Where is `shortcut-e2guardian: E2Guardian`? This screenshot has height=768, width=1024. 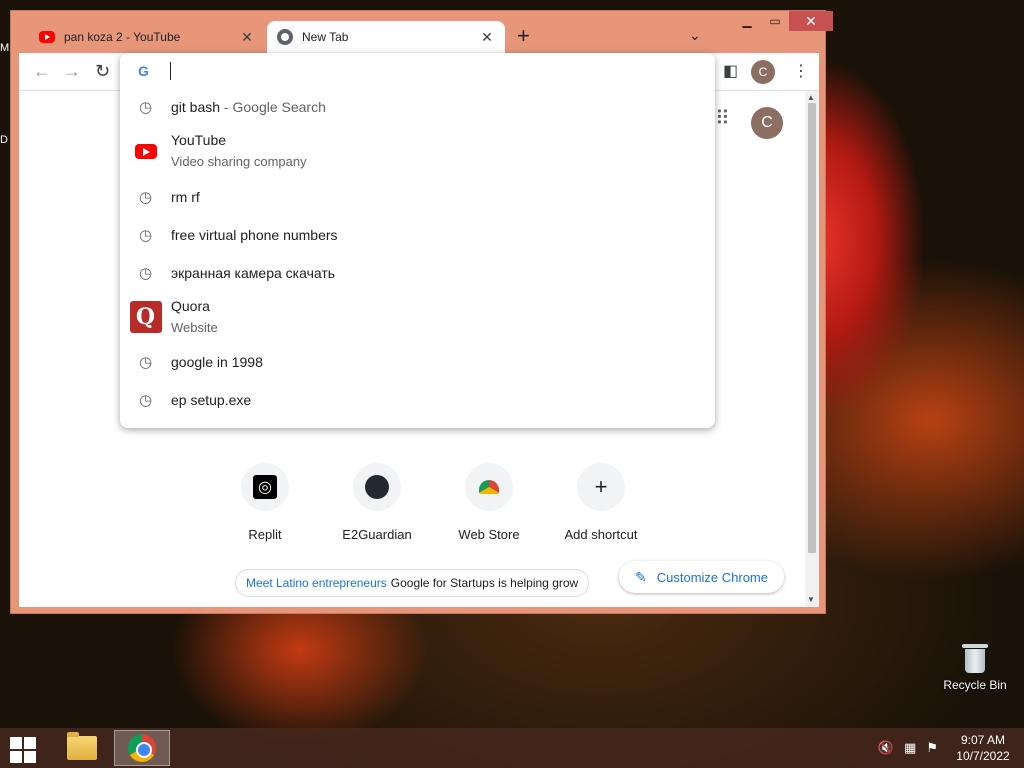 shortcut-e2guardian: E2Guardian is located at coordinates (377, 502).